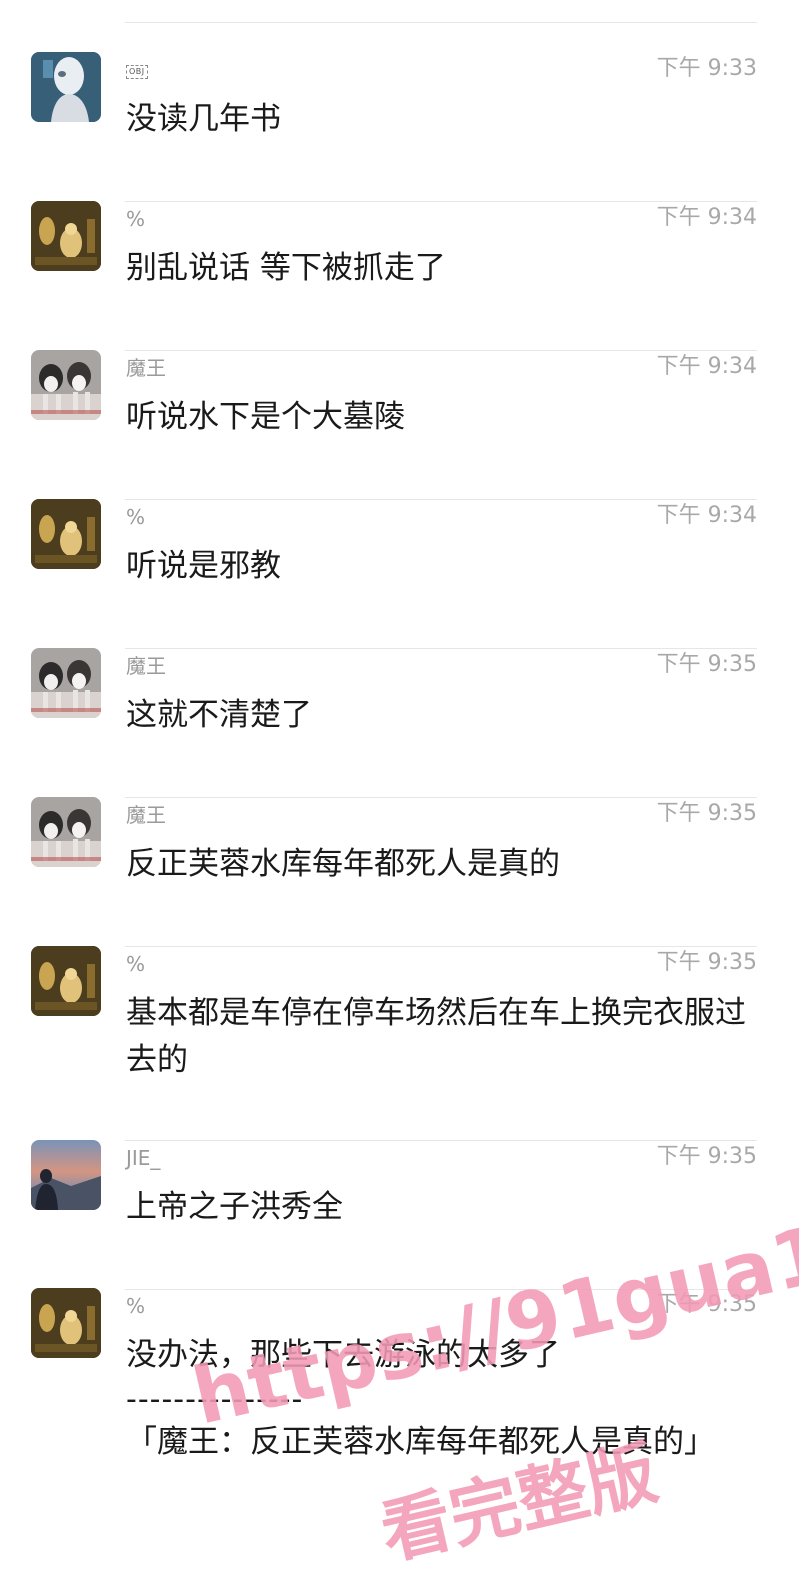 This screenshot has height=1590, width=799. I want to click on message-body: 基本都是车停在停车场然后在车上换完衣服过去的, so click(436, 1036).